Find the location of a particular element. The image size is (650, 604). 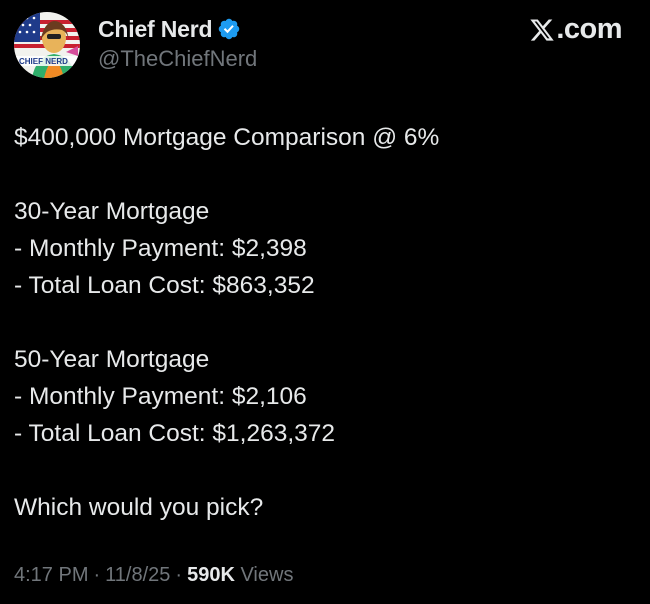

views-label: Views is located at coordinates (267, 575).